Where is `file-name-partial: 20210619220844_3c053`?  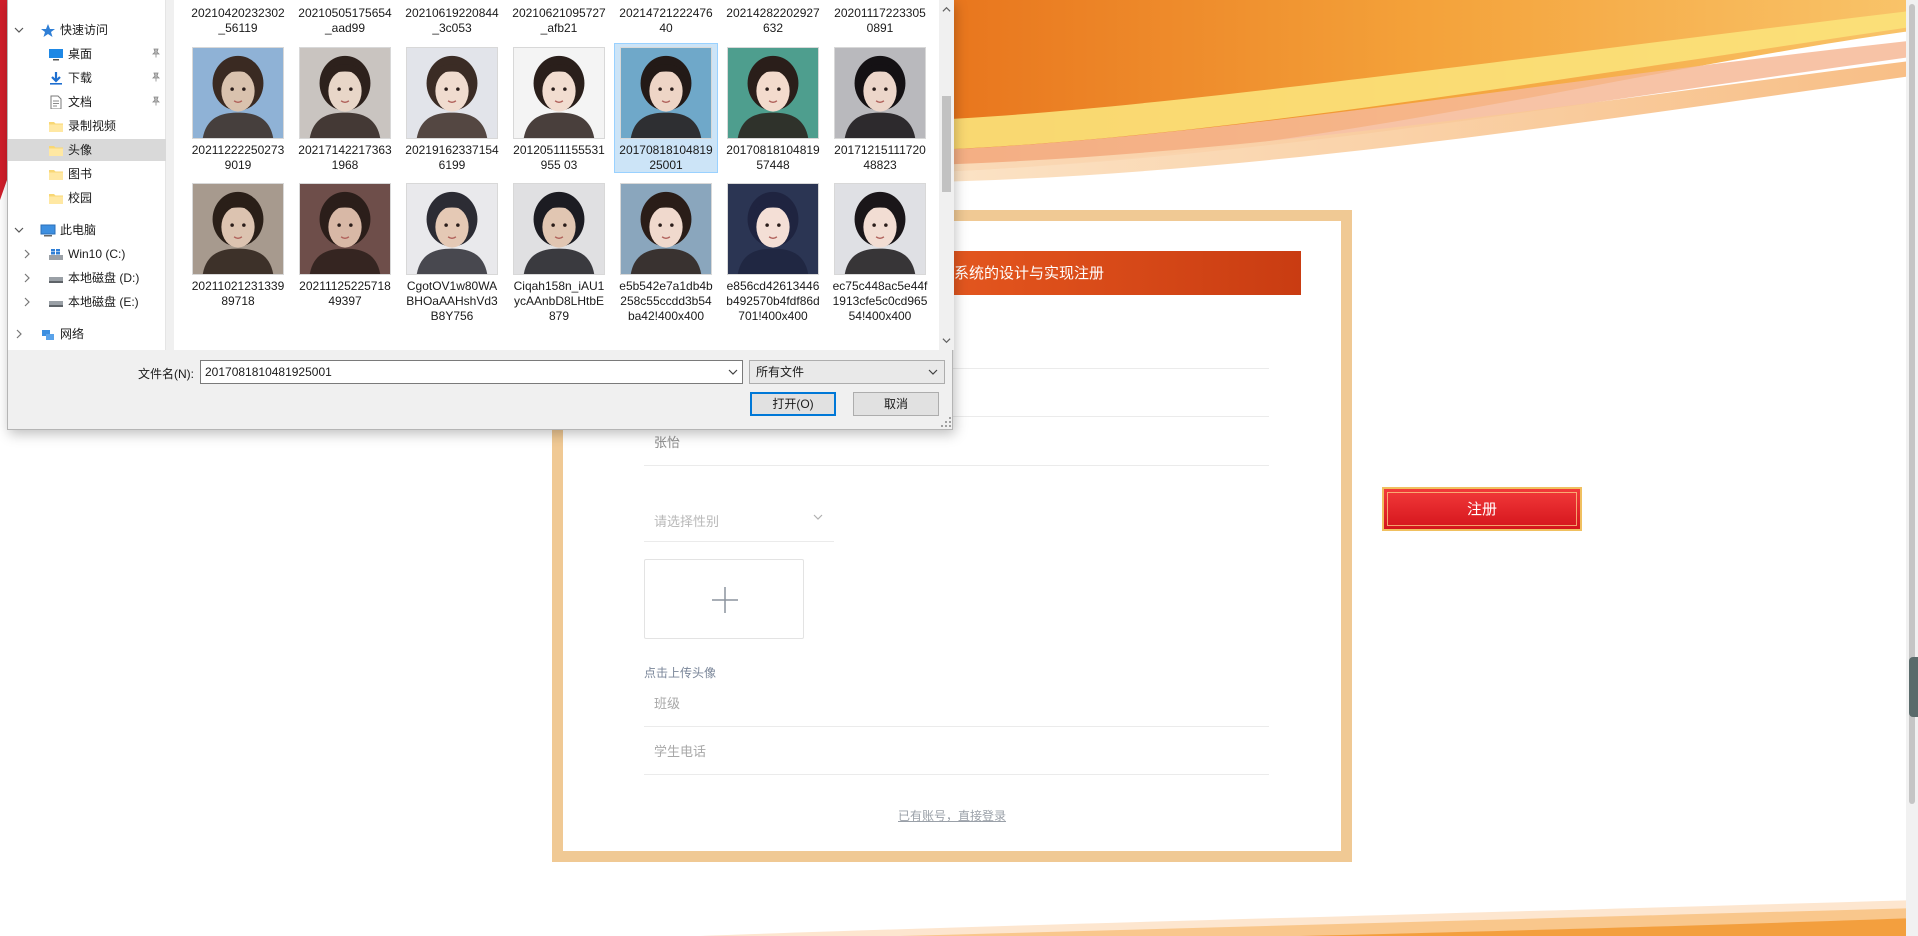
file-name-partial: 20210619220844_3c053 is located at coordinates (452, 21).